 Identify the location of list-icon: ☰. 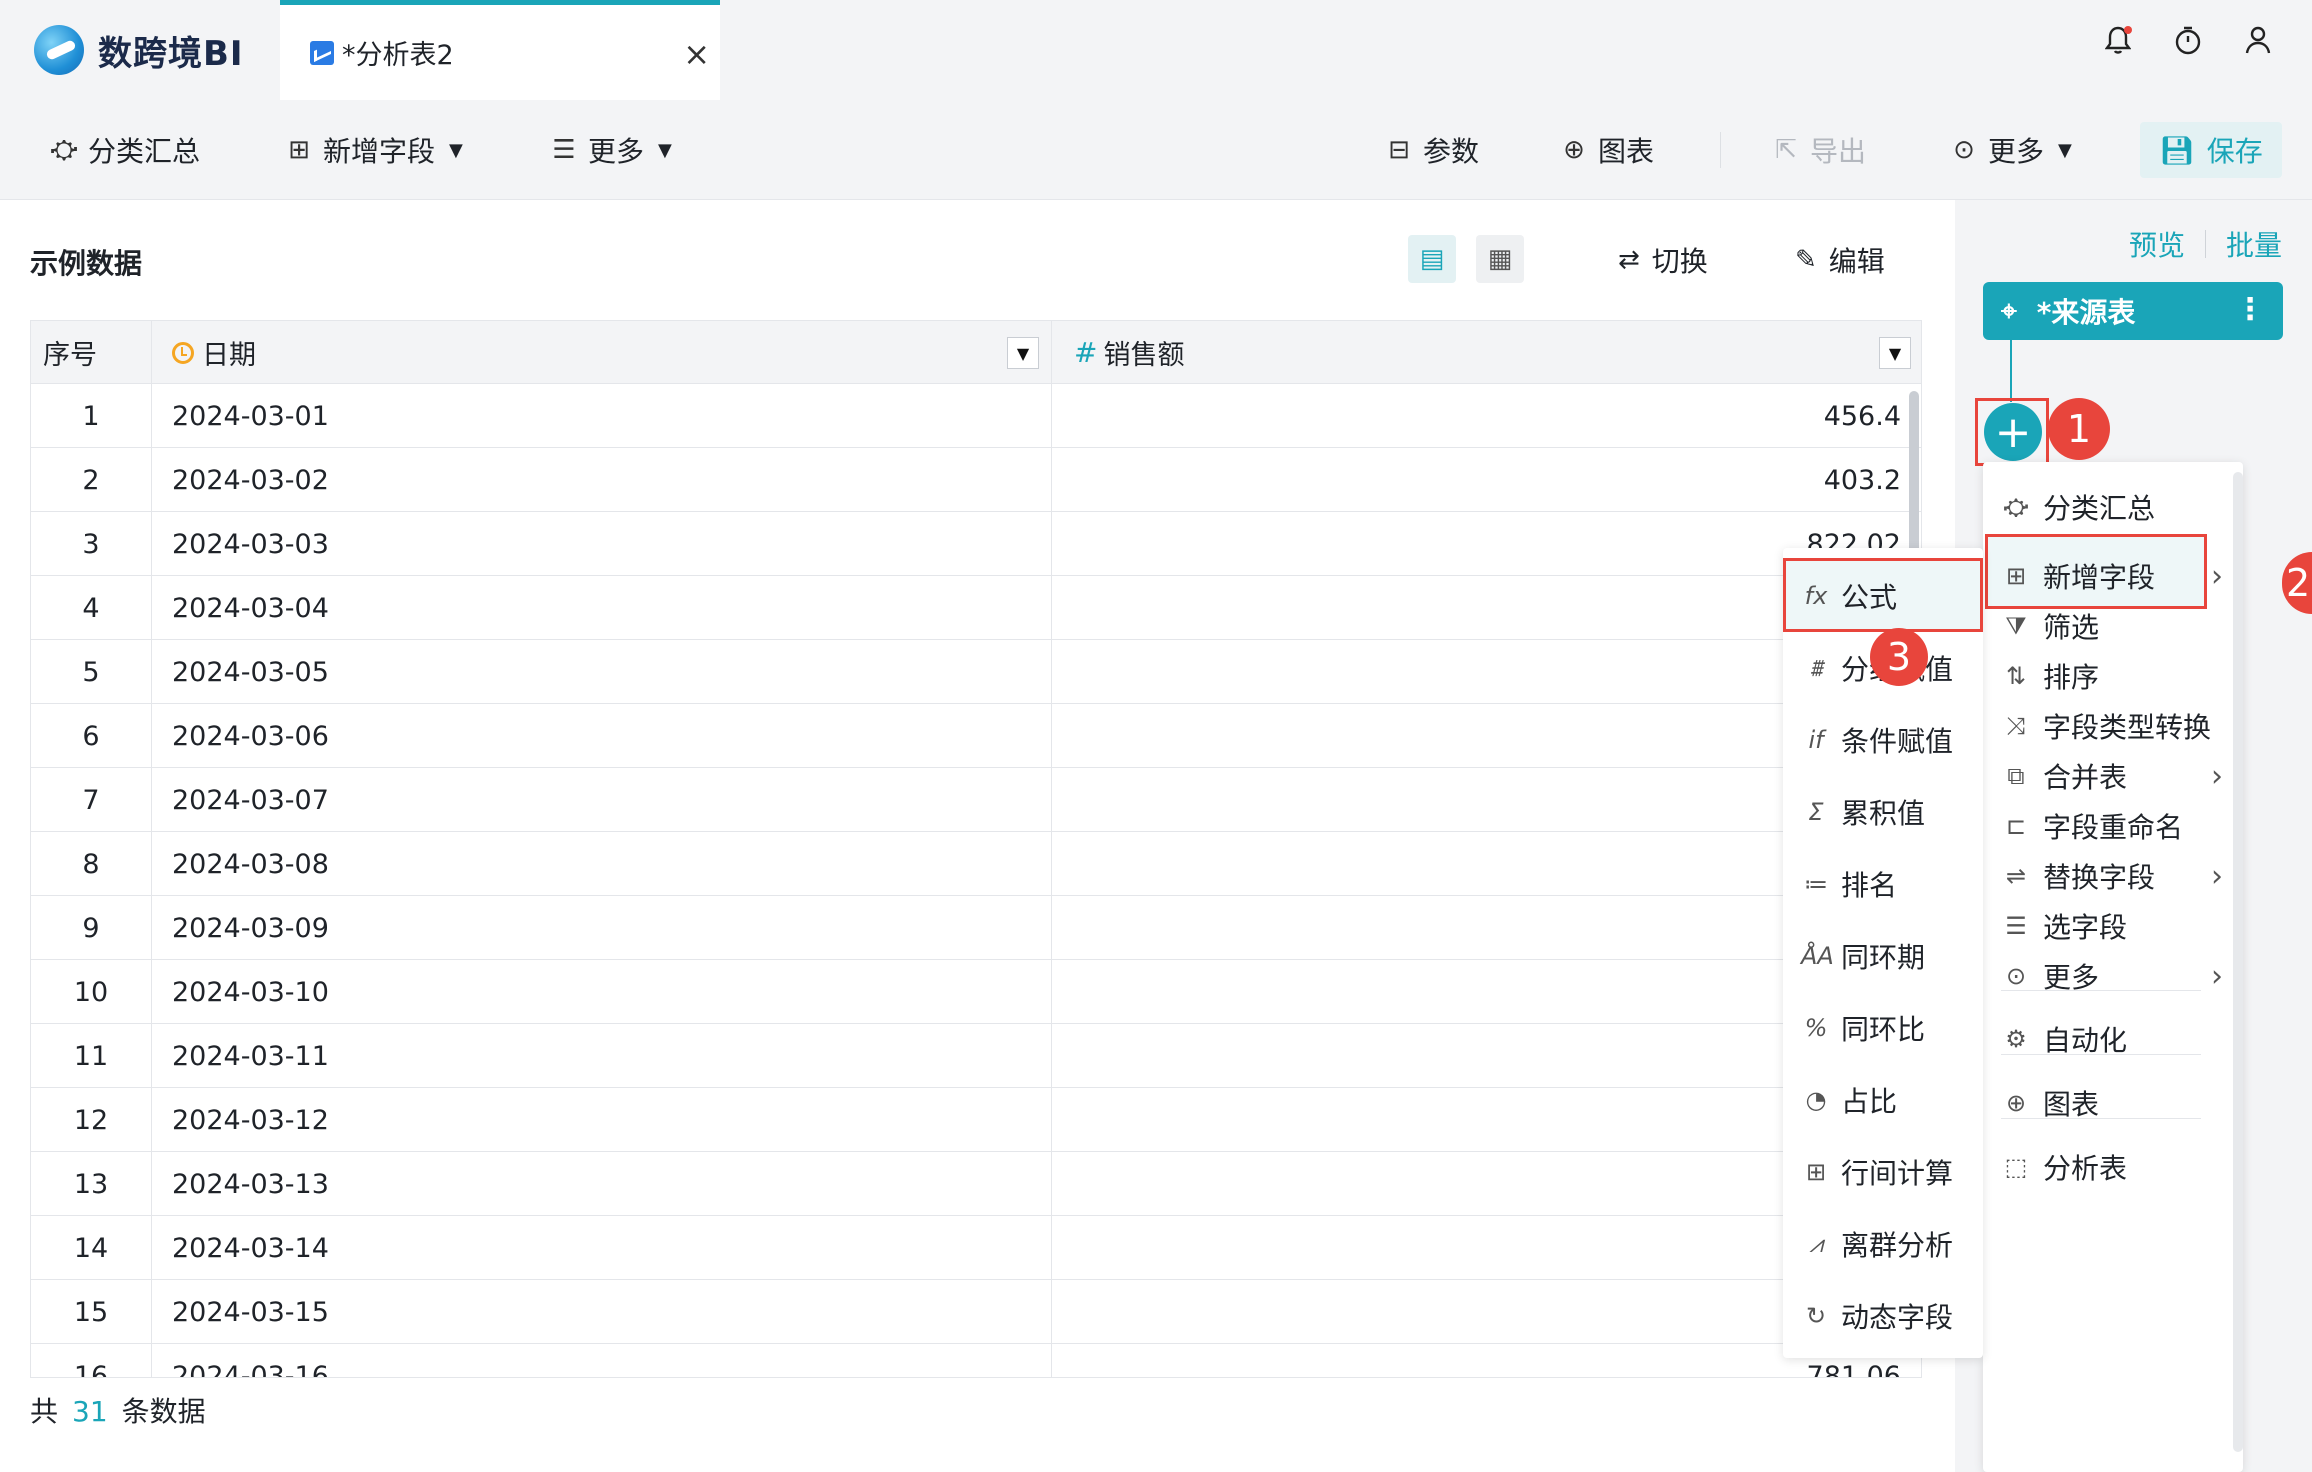
(564, 150).